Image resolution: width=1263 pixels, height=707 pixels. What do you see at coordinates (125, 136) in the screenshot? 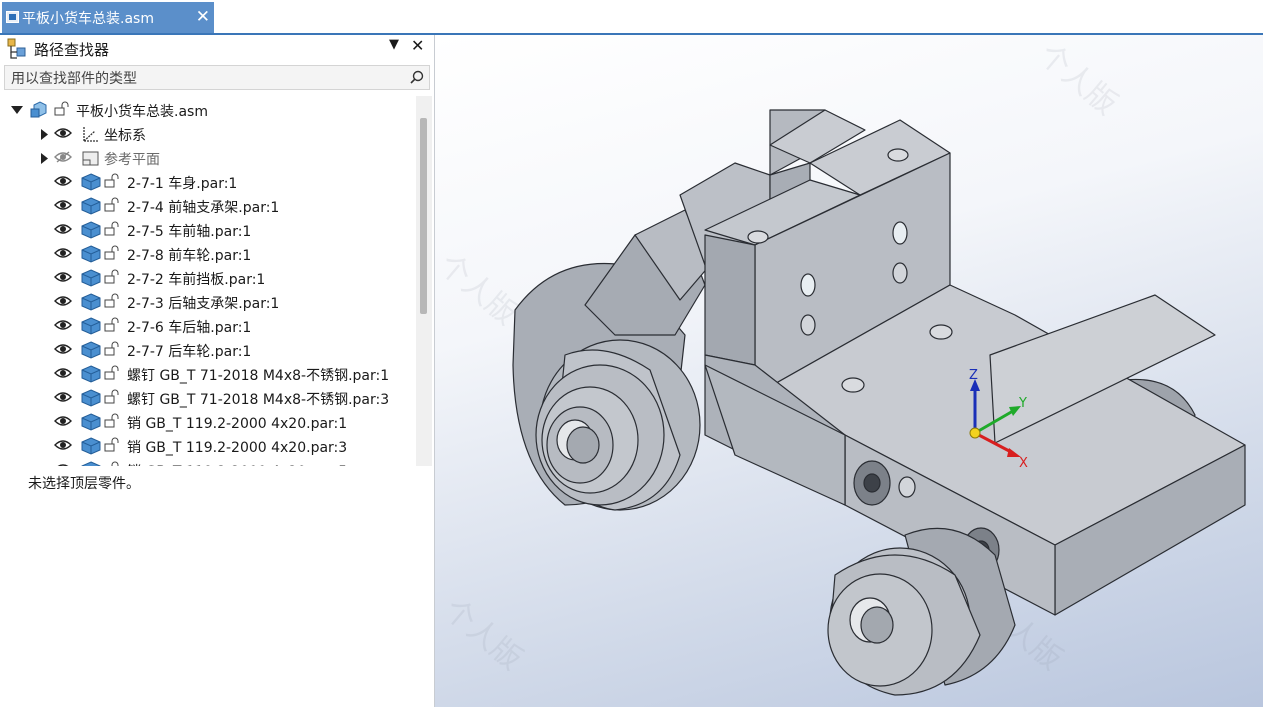
I see `tree-item-label: 坐标系` at bounding box center [125, 136].